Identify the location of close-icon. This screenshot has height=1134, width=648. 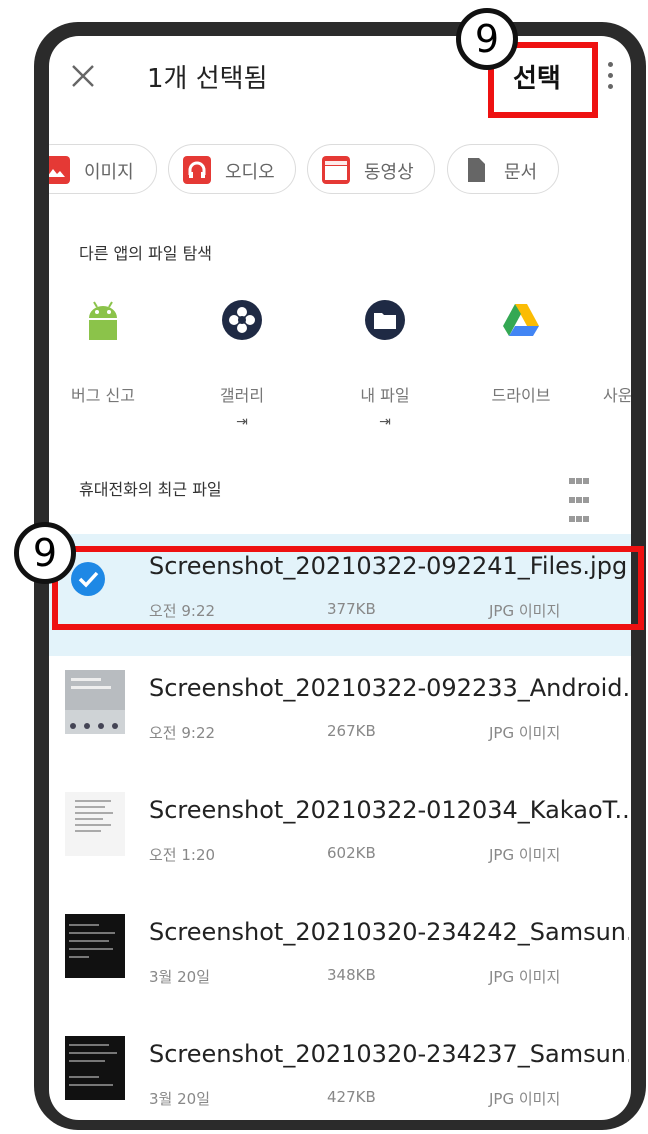
(83, 76).